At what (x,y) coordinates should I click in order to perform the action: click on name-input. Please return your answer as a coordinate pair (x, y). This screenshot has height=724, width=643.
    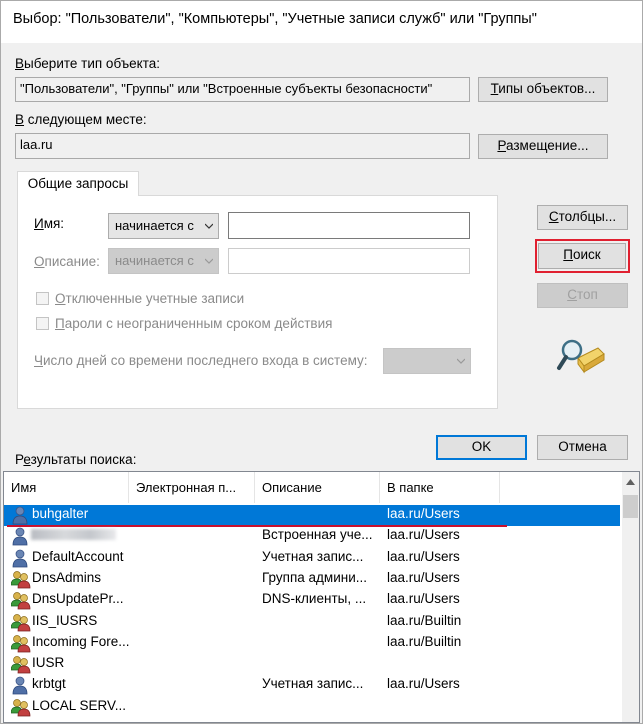
    Looking at the image, I should click on (349, 225).